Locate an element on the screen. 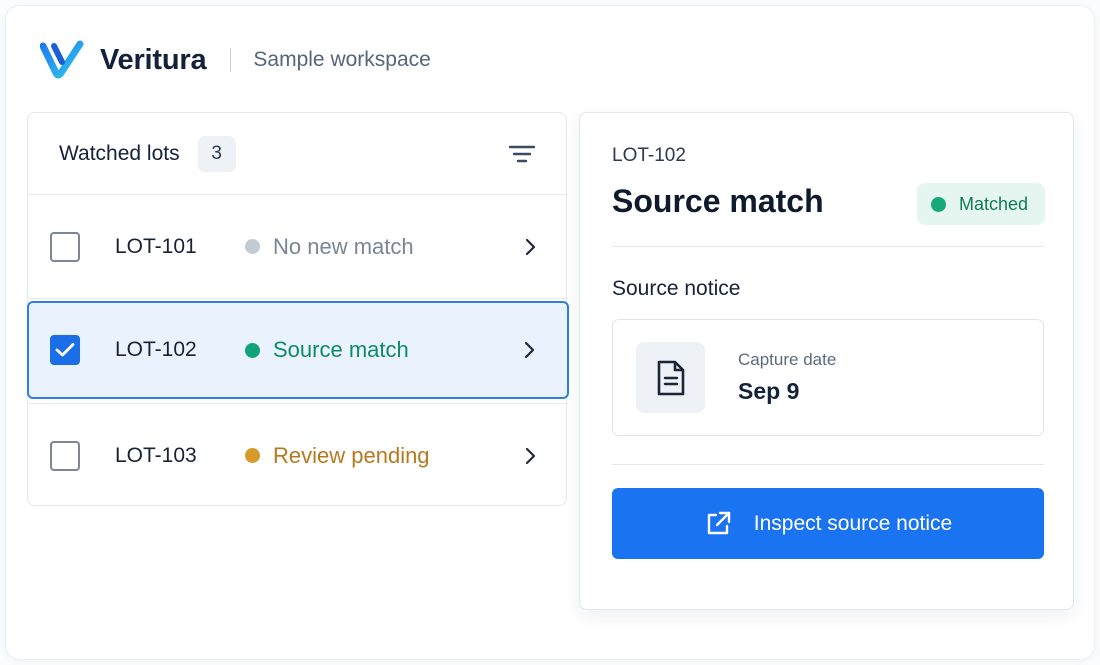  checkmark-icon is located at coordinates (65, 350).